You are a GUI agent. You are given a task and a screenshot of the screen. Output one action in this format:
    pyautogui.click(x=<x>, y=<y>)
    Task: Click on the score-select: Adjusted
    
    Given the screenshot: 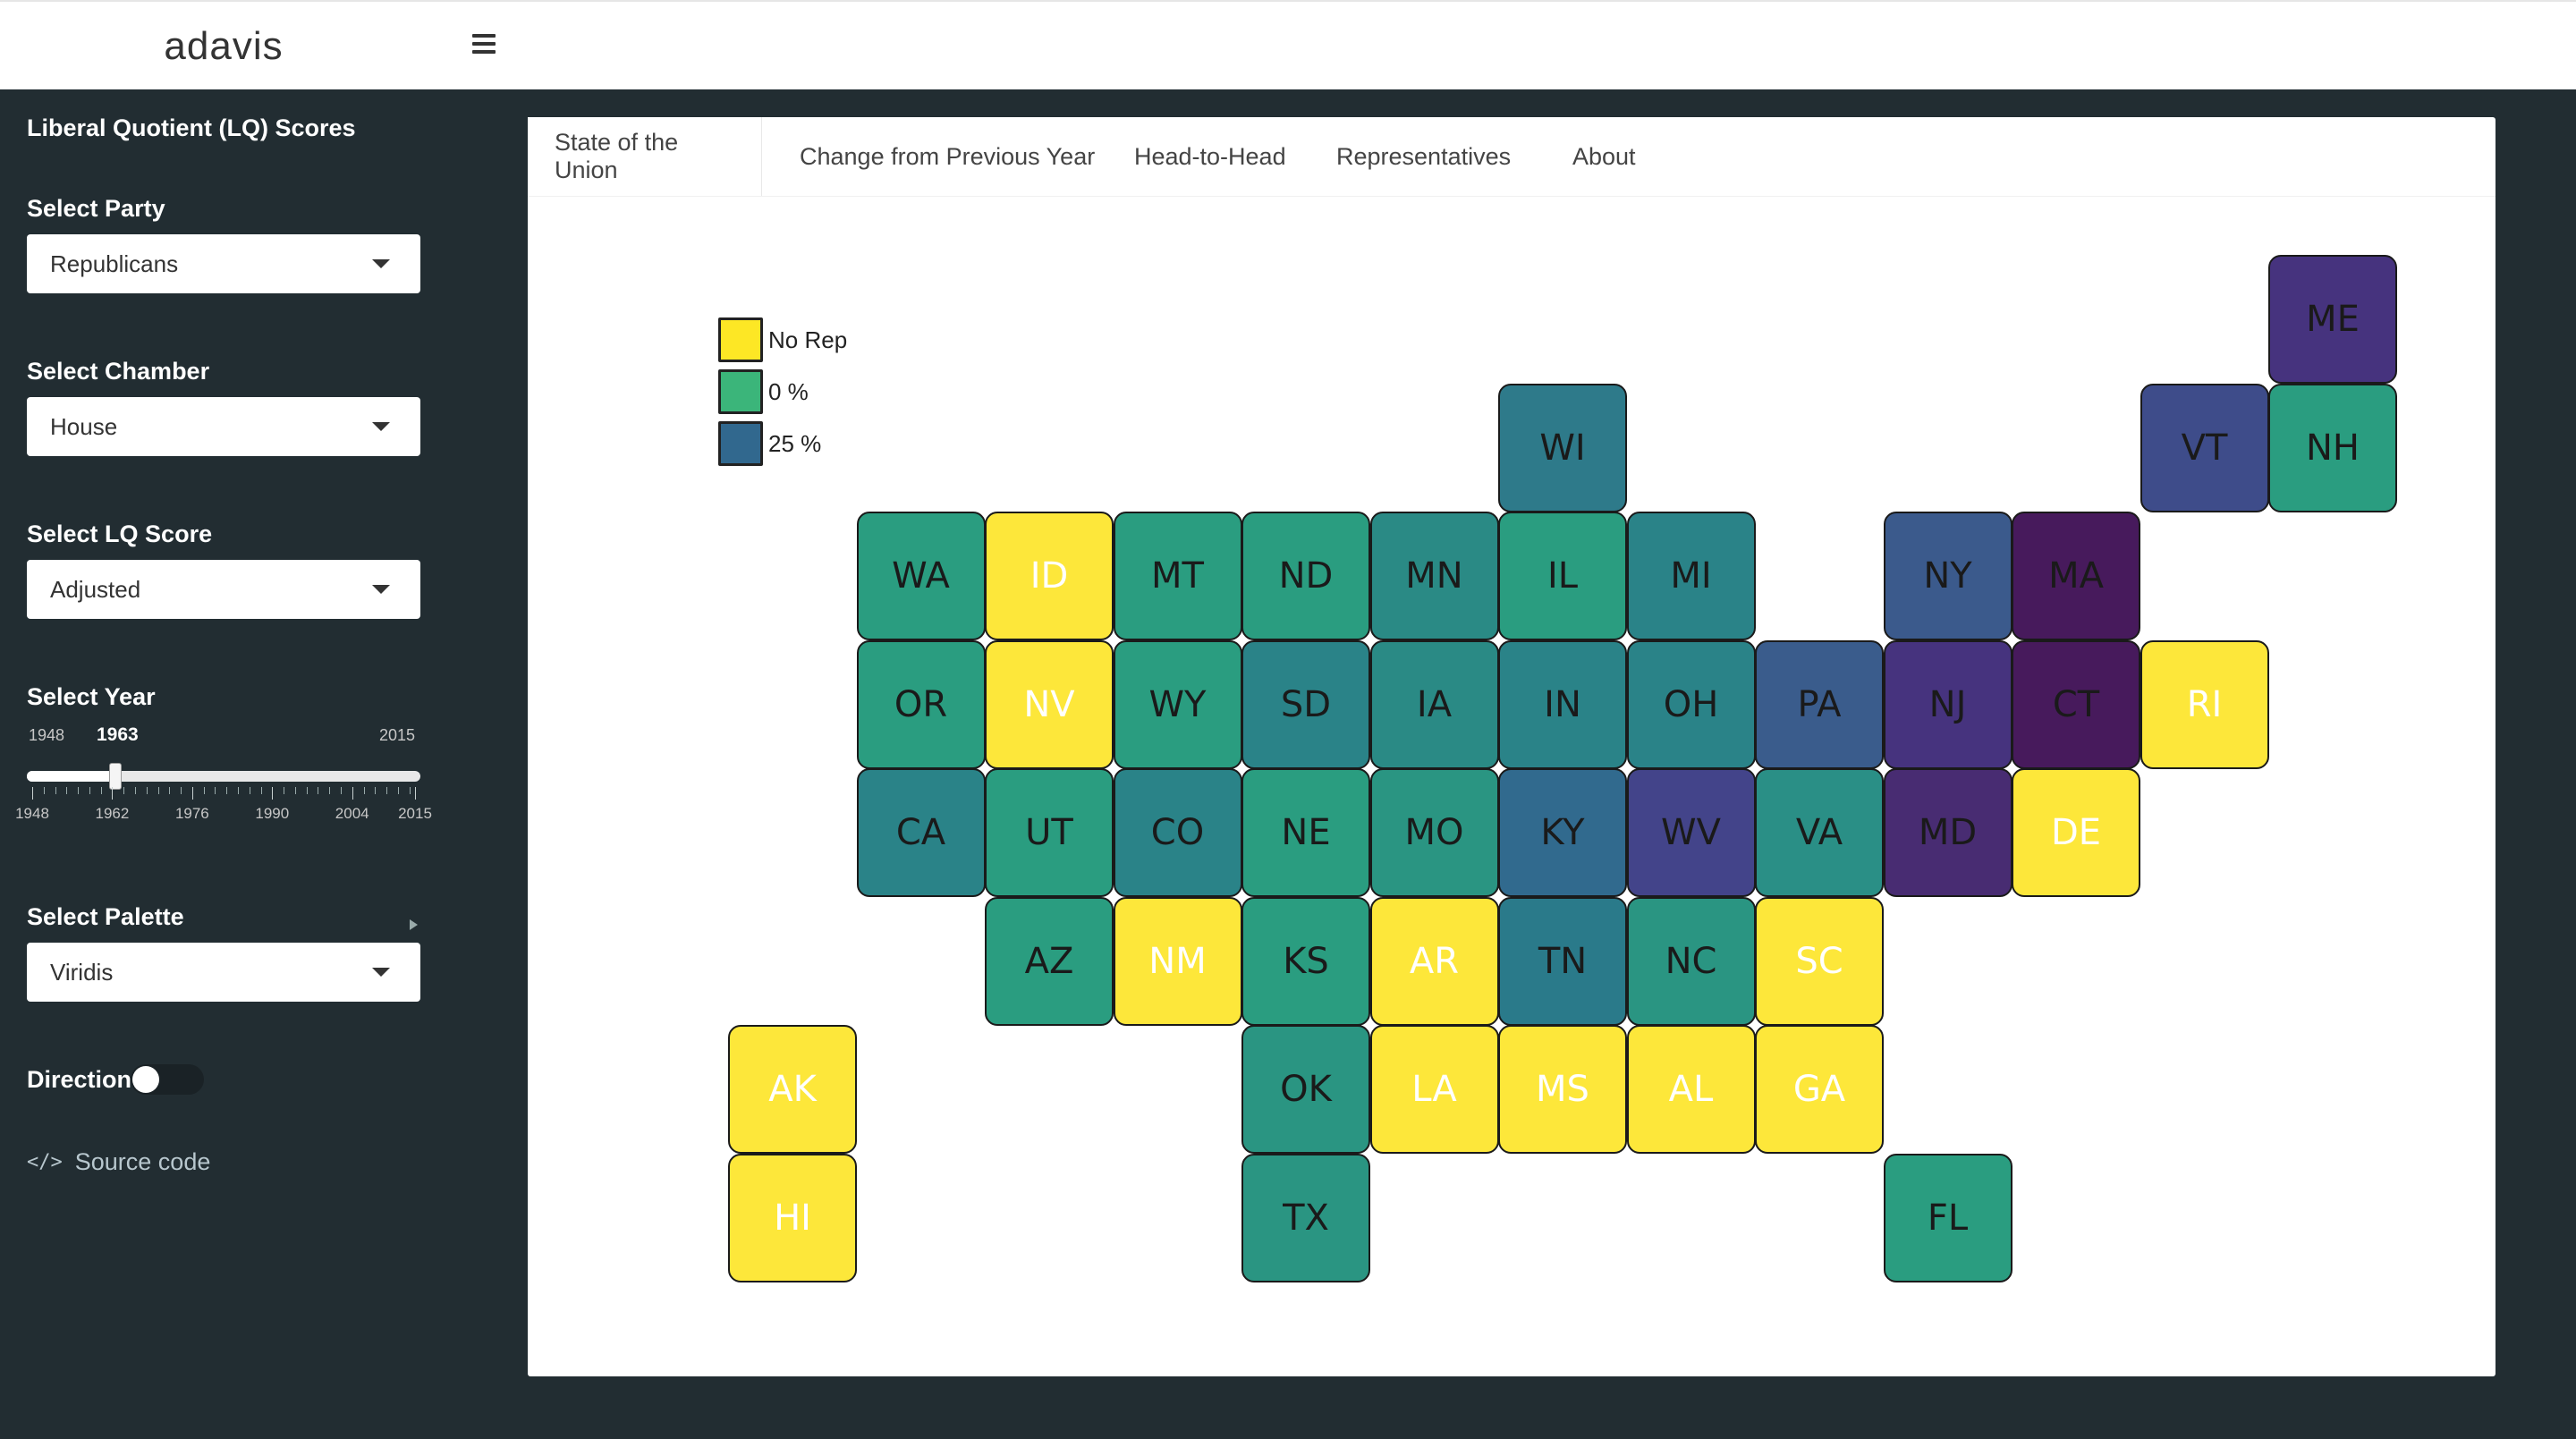 What is the action you would take?
    pyautogui.click(x=223, y=589)
    